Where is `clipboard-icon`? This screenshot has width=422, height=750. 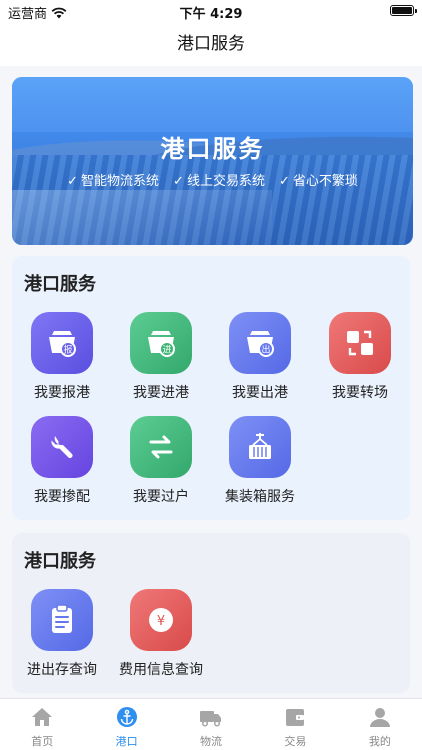 clipboard-icon is located at coordinates (62, 620).